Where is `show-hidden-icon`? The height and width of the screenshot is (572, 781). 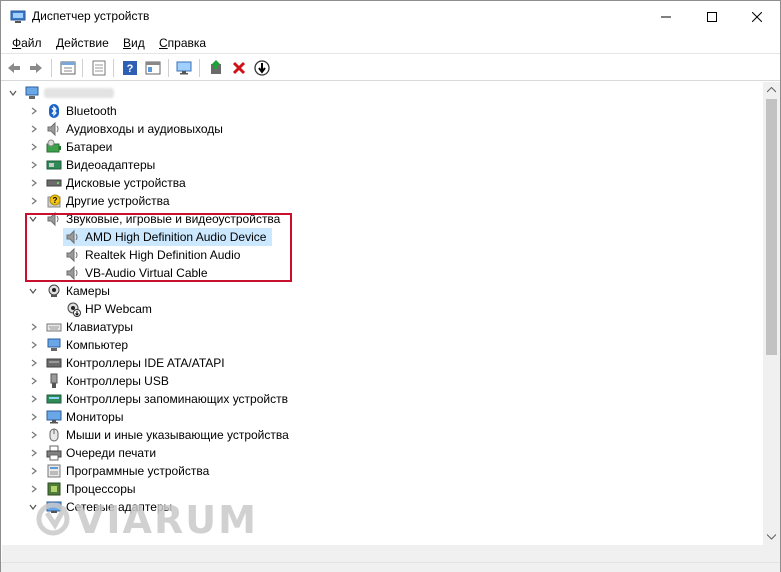
show-hidden-icon is located at coordinates (99, 68).